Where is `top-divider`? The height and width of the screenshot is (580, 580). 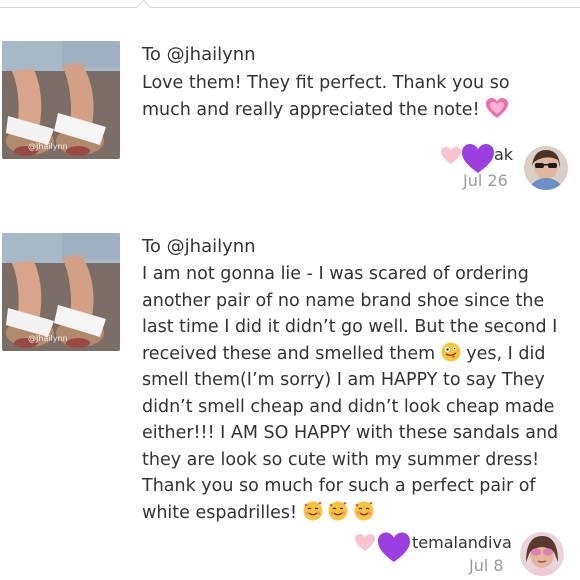
top-divider is located at coordinates (290, 8).